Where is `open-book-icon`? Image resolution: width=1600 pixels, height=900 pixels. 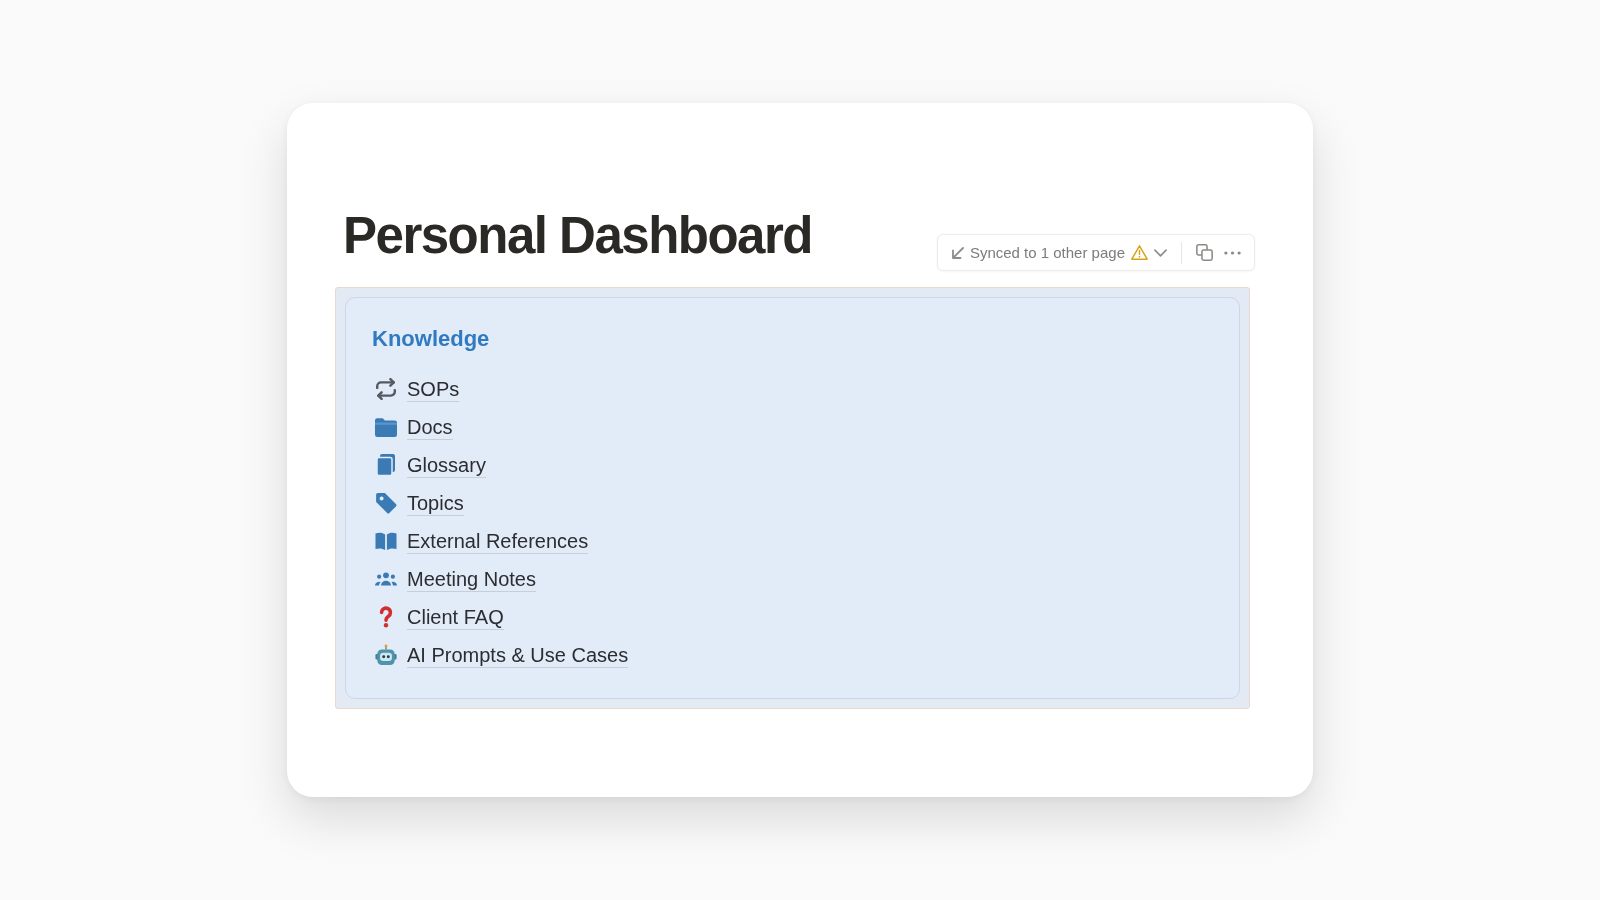 open-book-icon is located at coordinates (386, 541).